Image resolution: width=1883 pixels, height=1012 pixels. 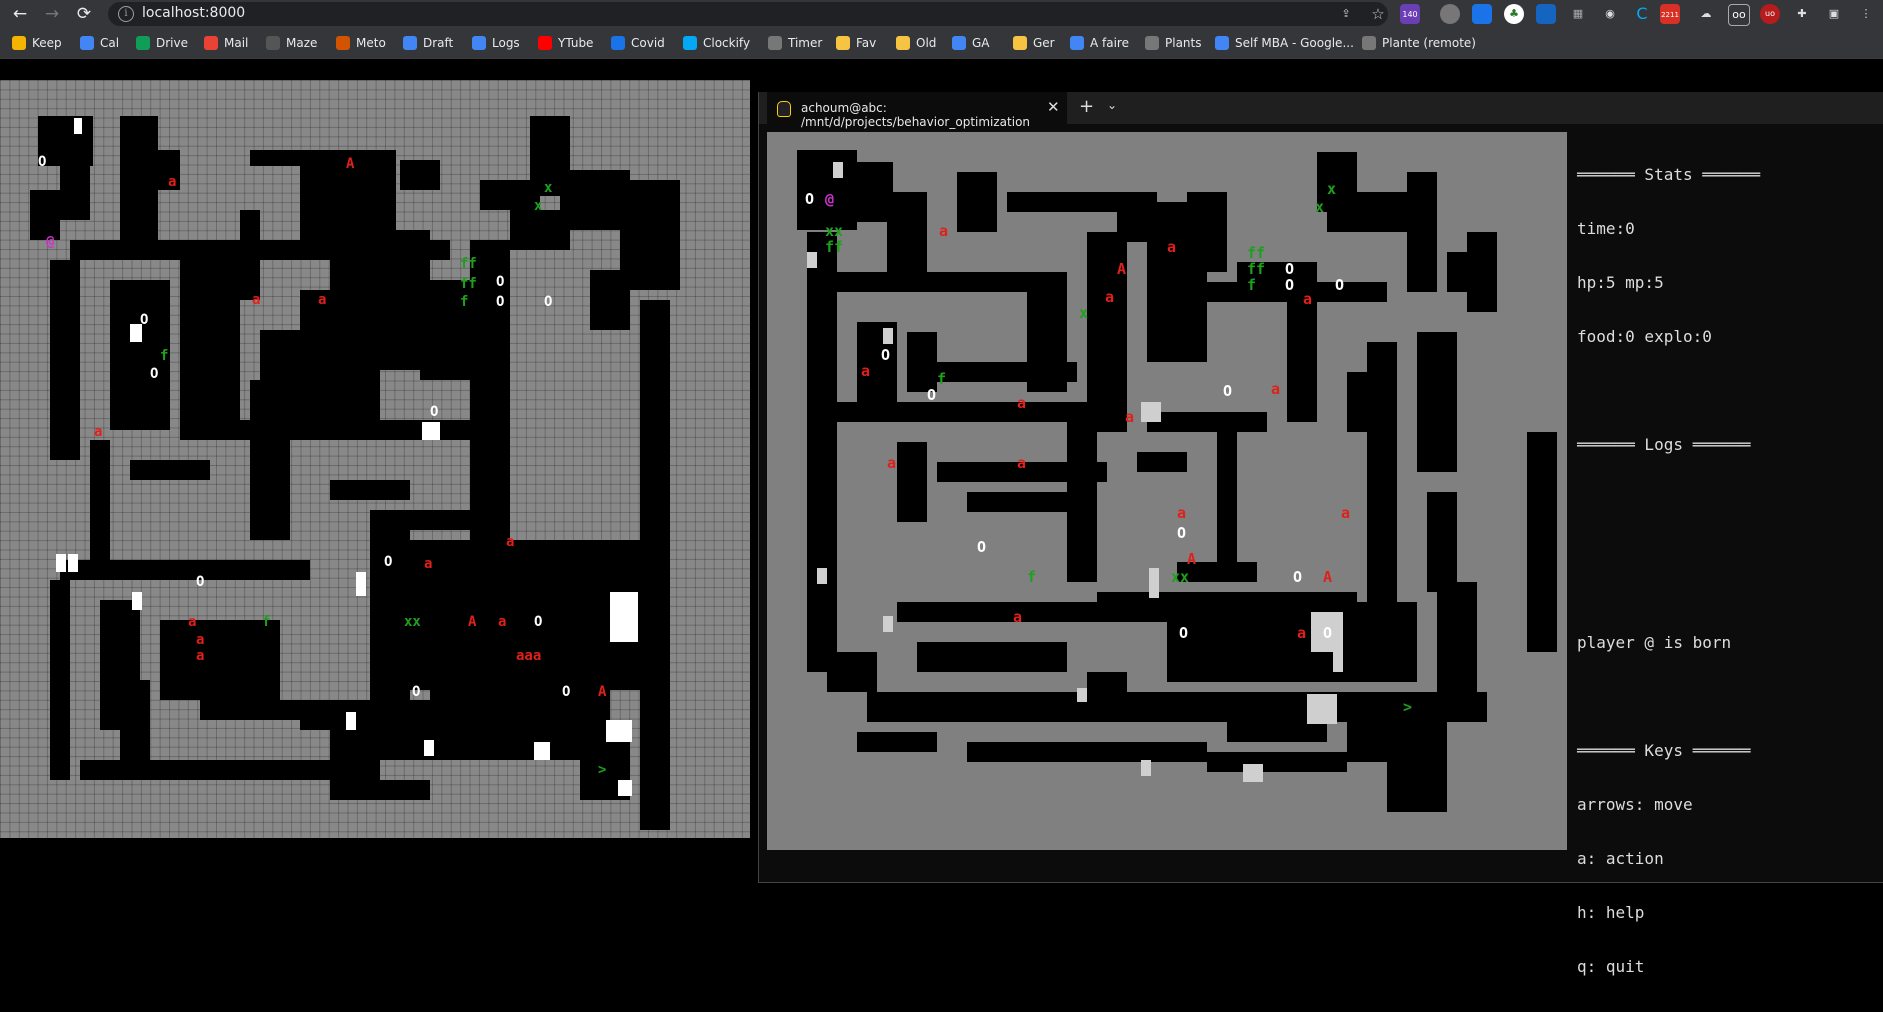 What do you see at coordinates (1099, 43) in the screenshot?
I see `bookmark-17: A faire` at bounding box center [1099, 43].